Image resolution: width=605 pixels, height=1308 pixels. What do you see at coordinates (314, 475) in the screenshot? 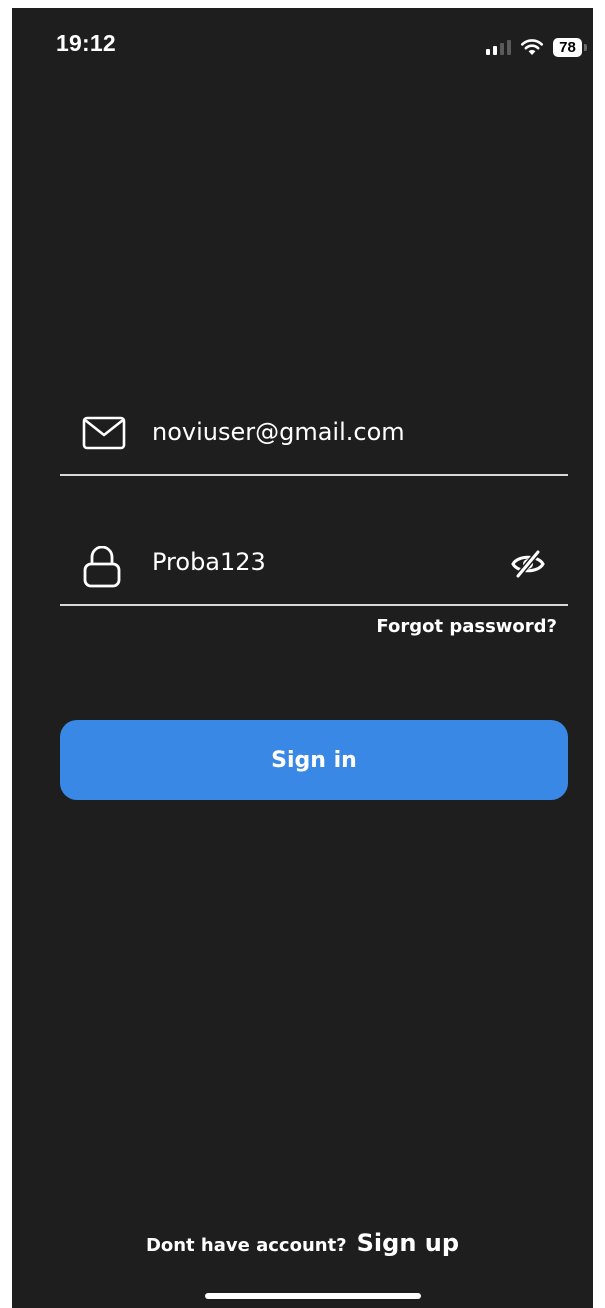
I see `email-underline` at bounding box center [314, 475].